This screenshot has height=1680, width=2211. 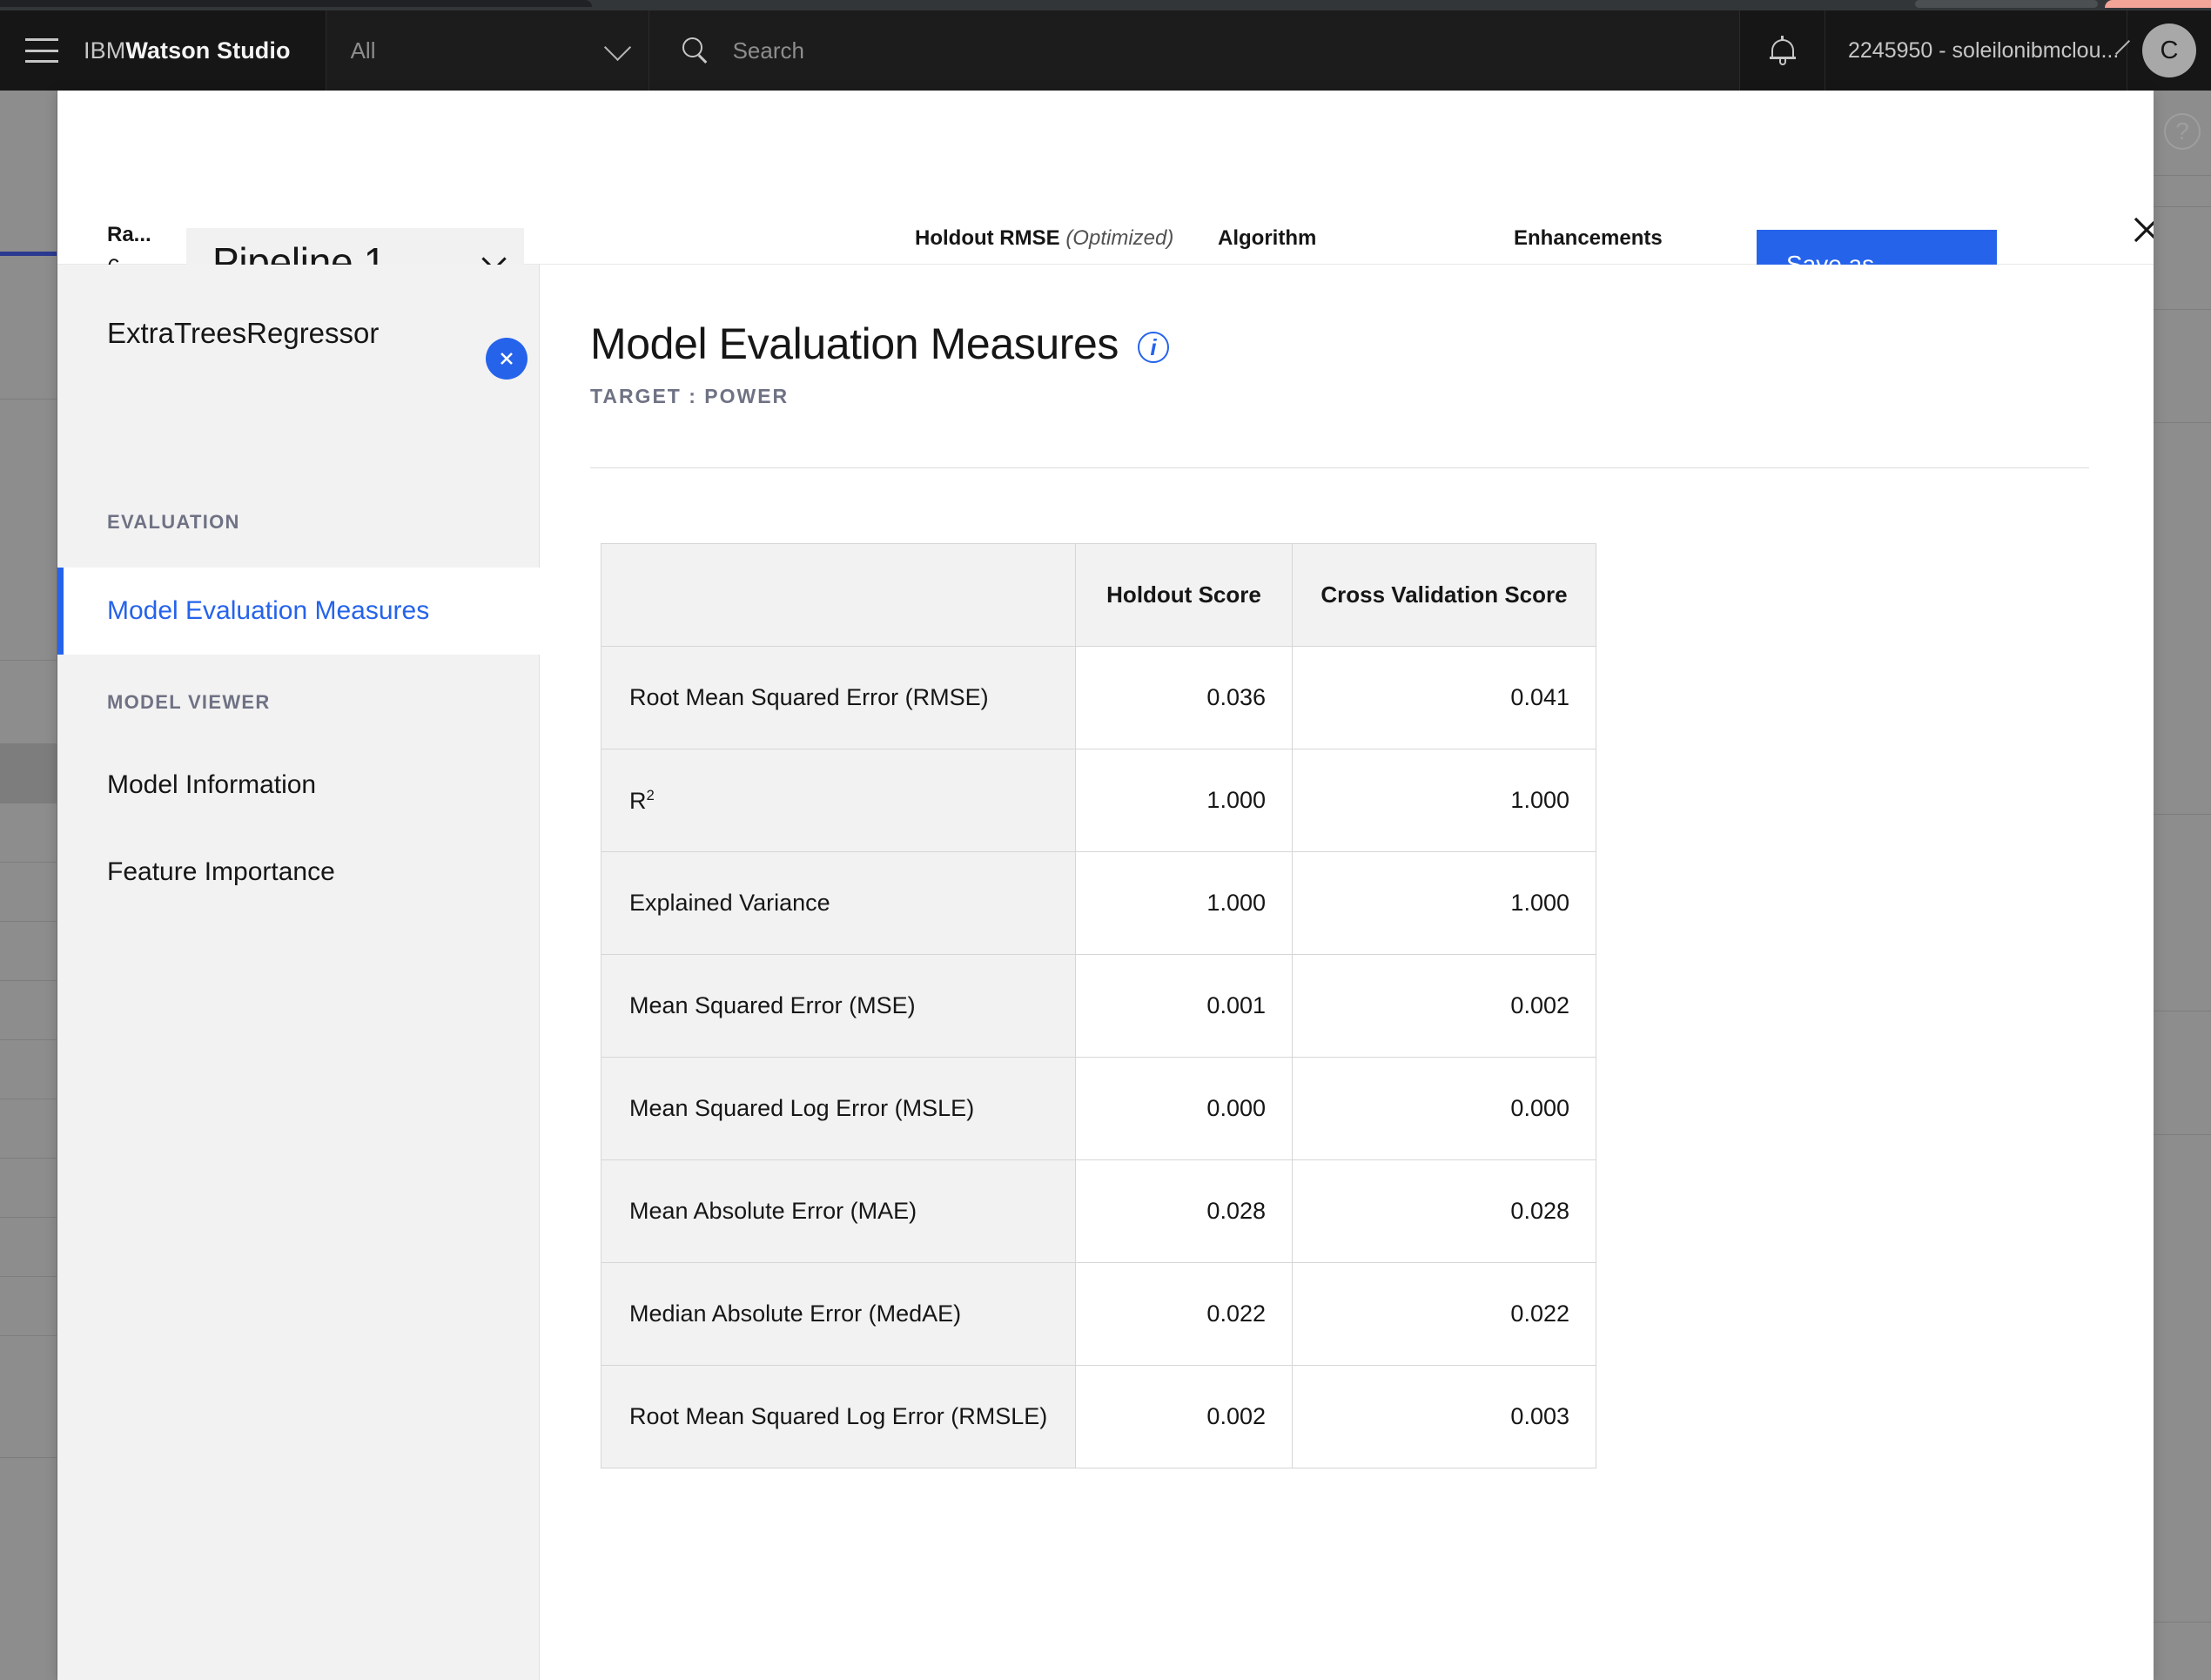 I want to click on metric-label: Holdout RMSE (Optimized), so click(x=1045, y=238).